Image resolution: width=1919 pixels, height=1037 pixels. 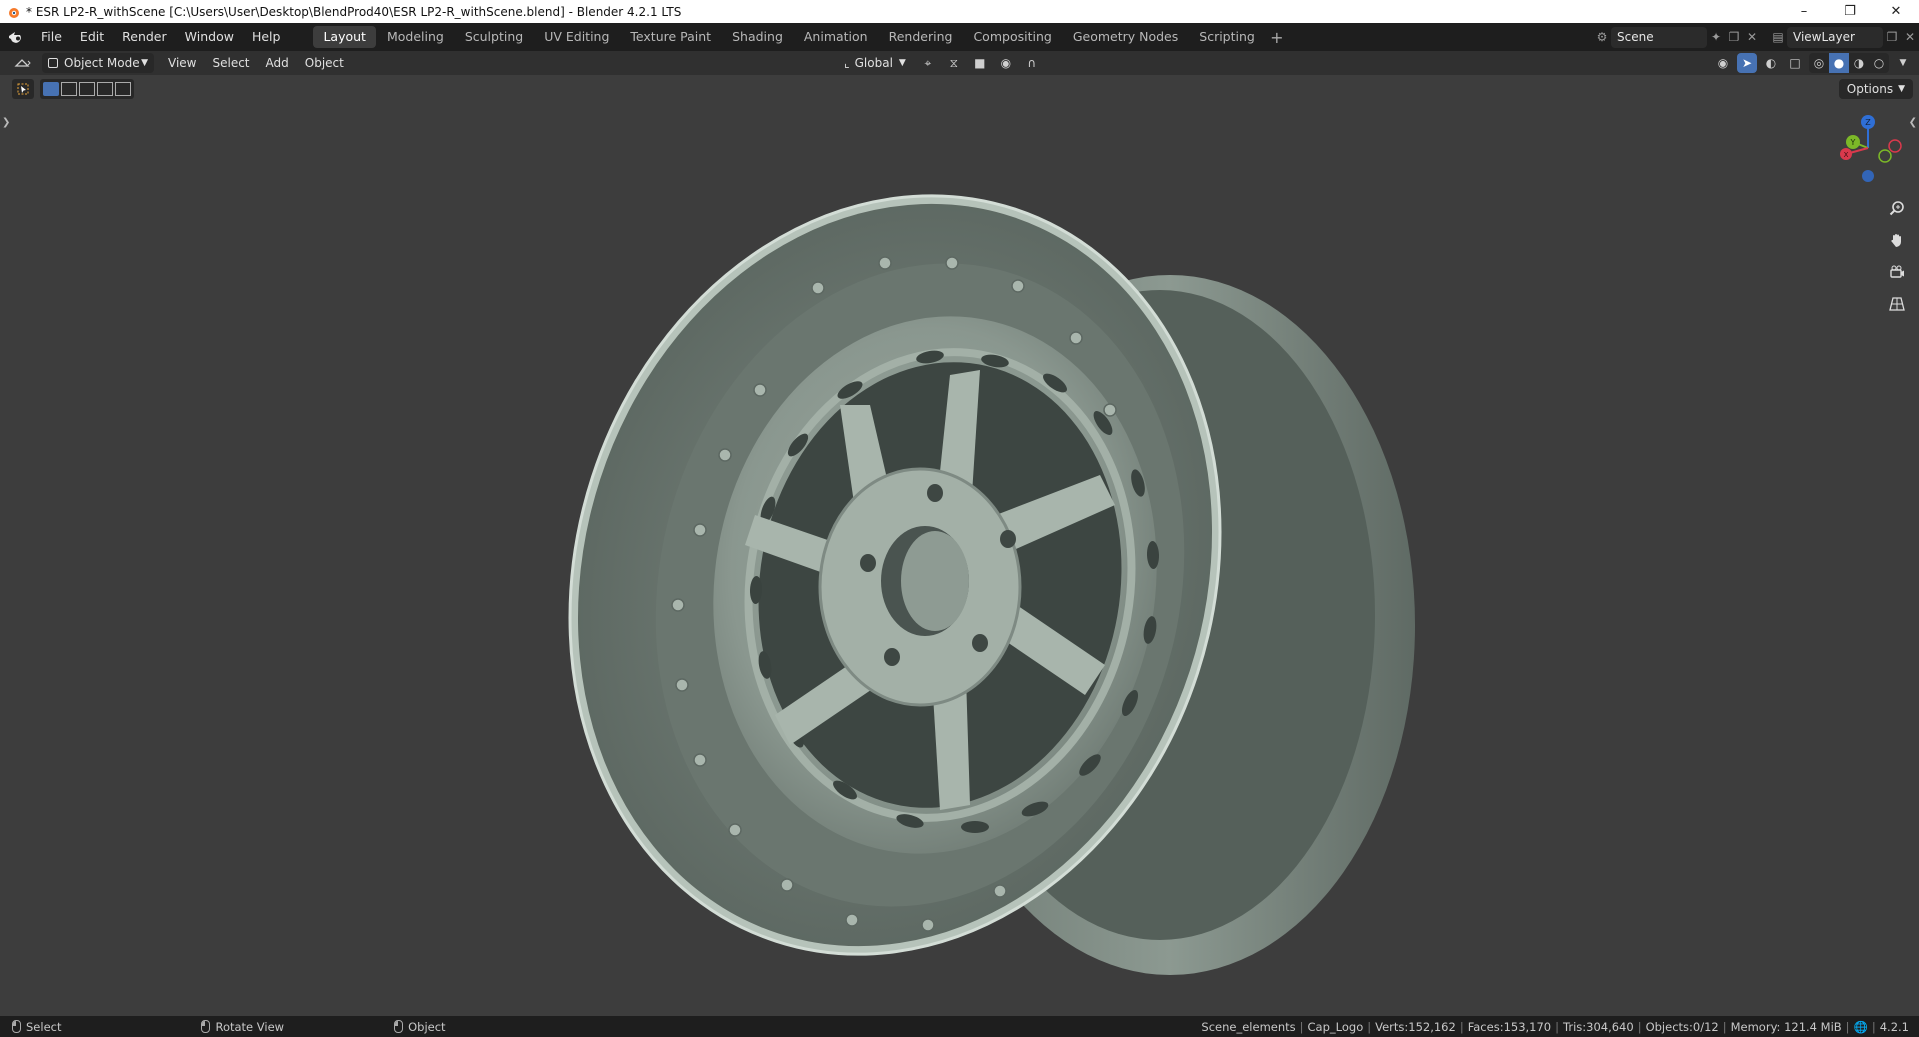 I want to click on tab-compositing: Compositing, so click(x=1012, y=37).